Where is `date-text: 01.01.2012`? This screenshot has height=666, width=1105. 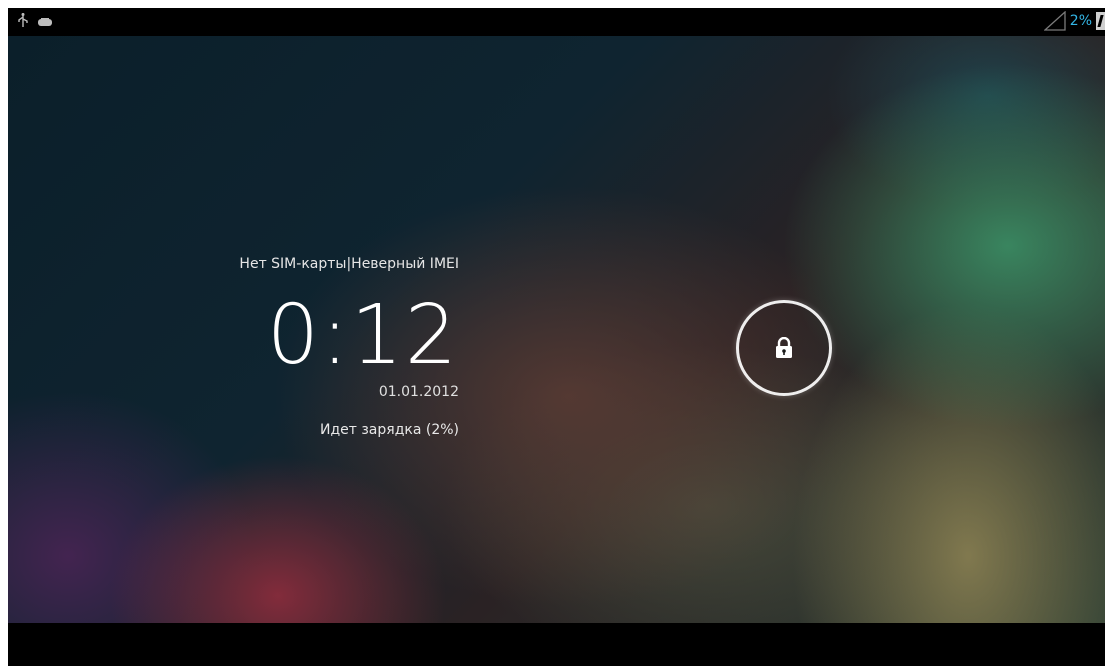
date-text: 01.01.2012 is located at coordinates (418, 392).